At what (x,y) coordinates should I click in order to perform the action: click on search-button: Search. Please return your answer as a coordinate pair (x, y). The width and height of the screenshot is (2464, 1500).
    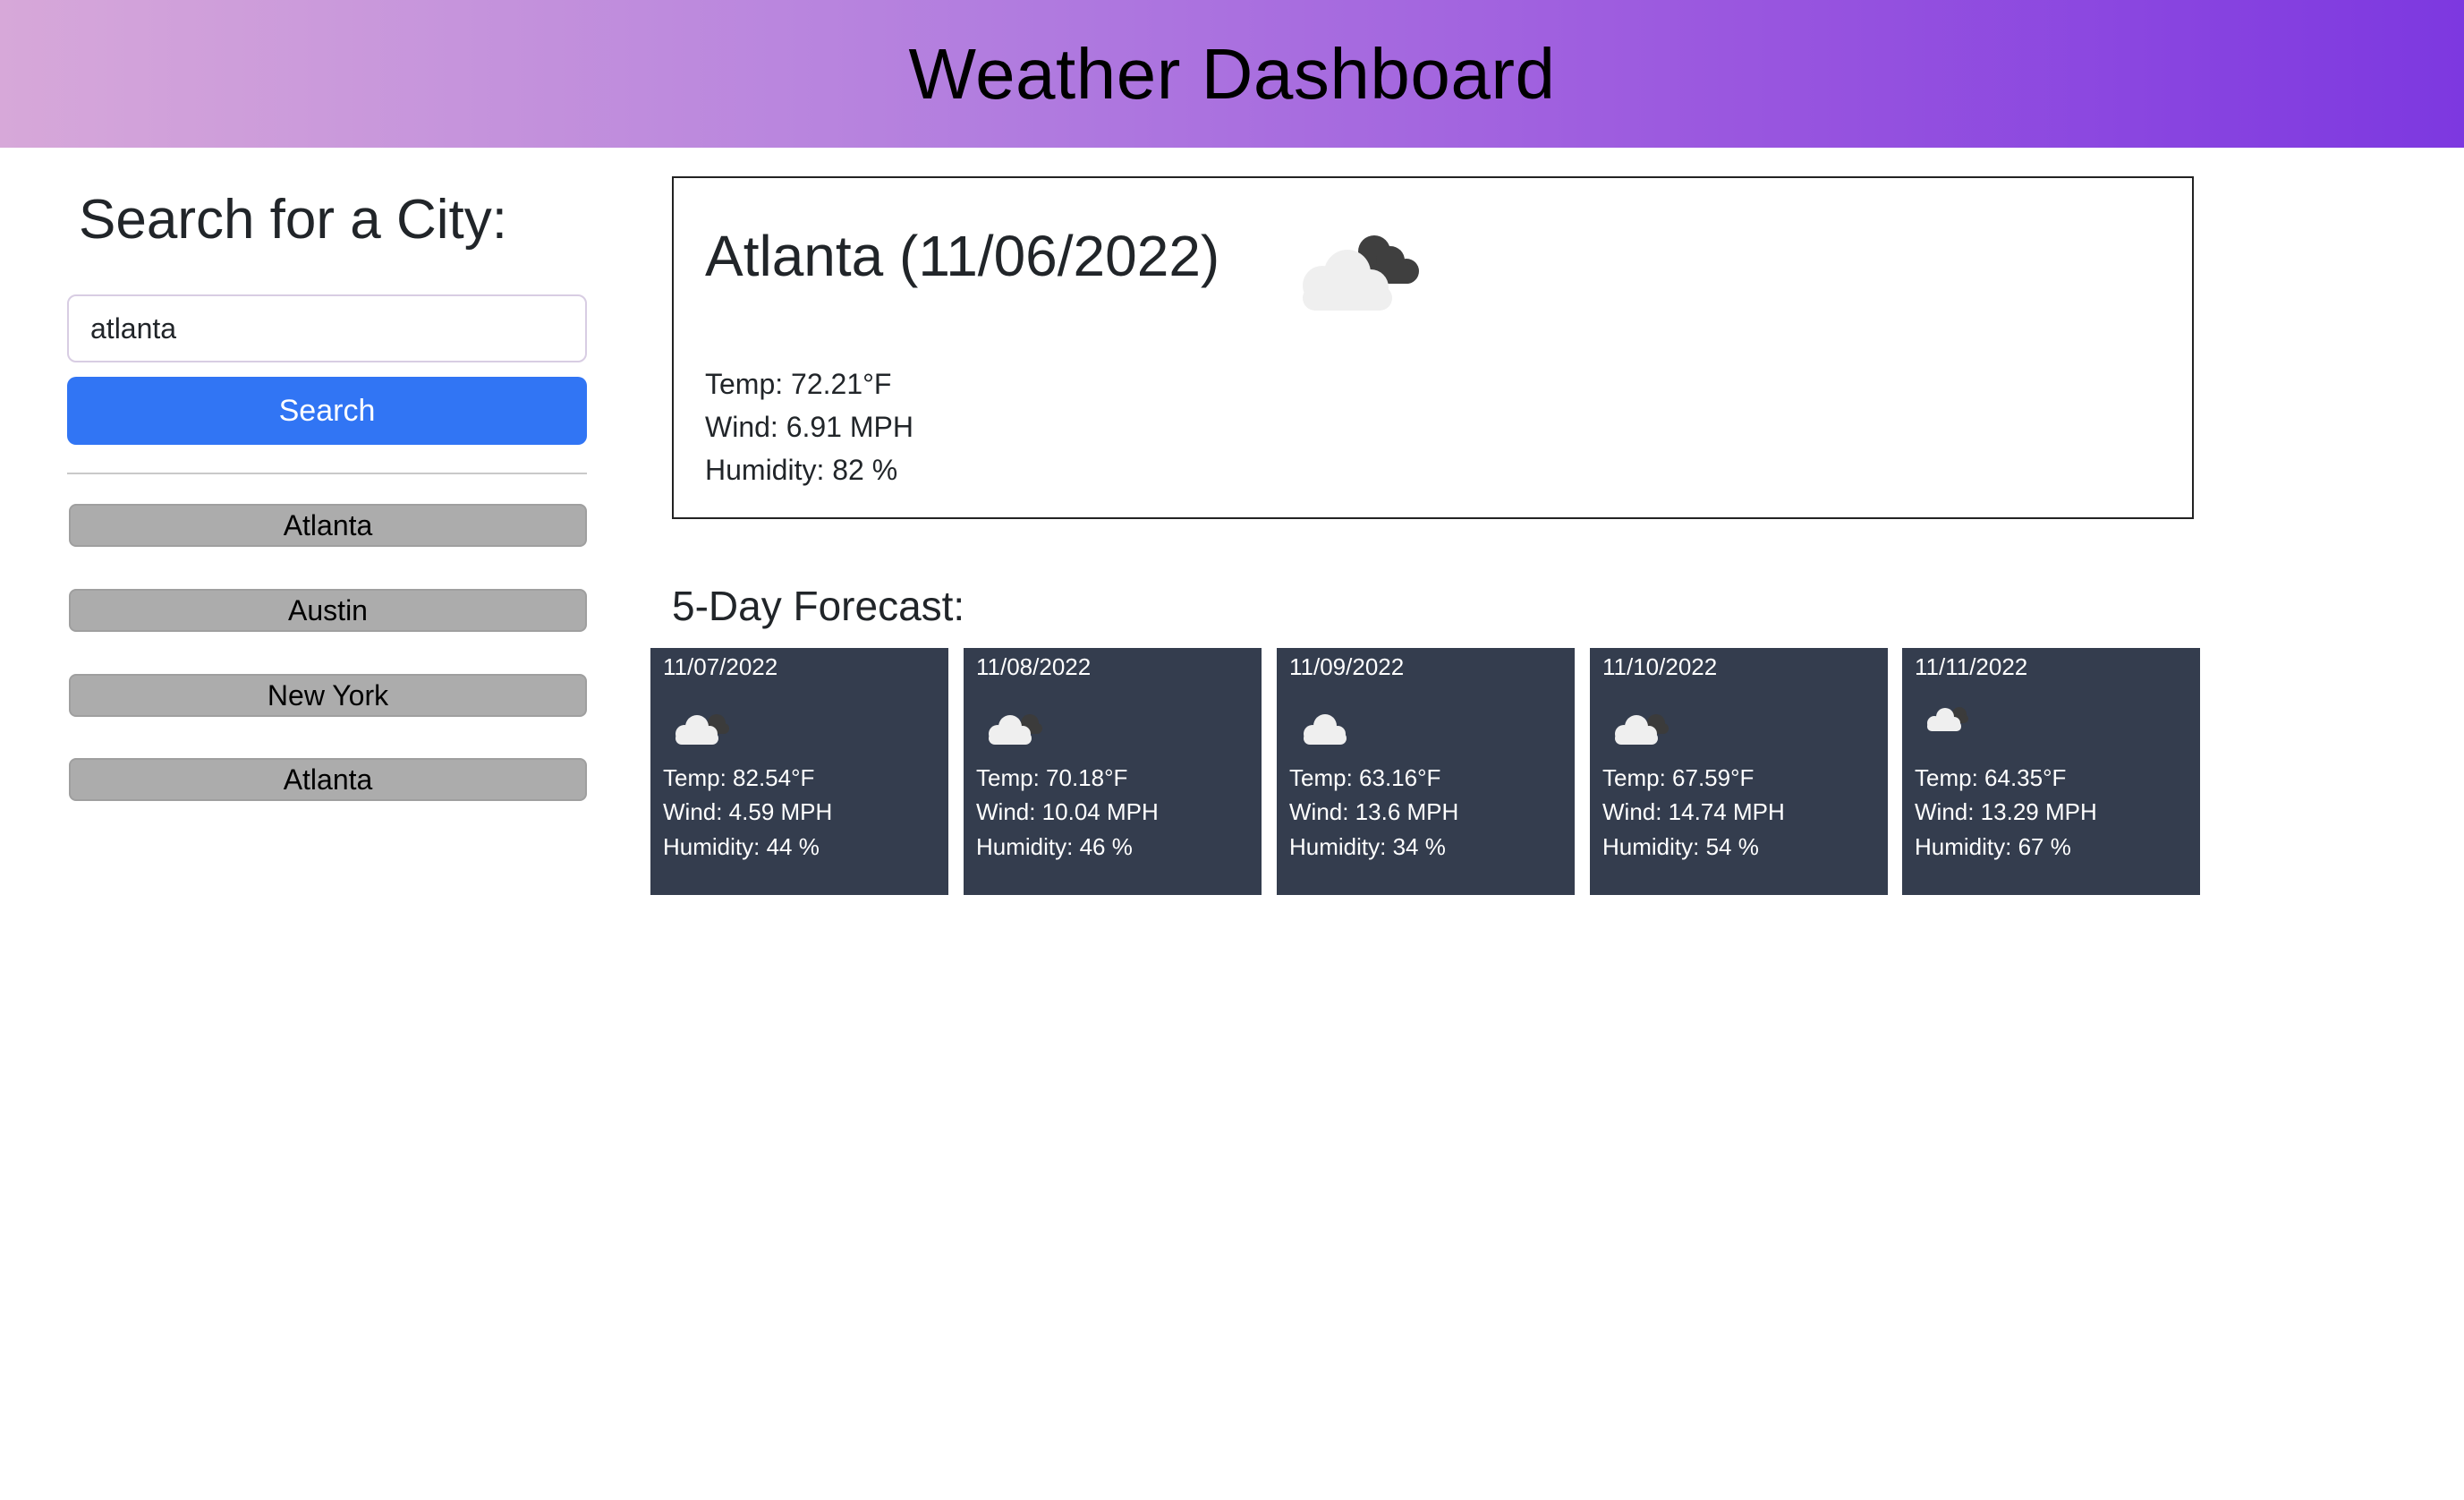
    Looking at the image, I should click on (327, 411).